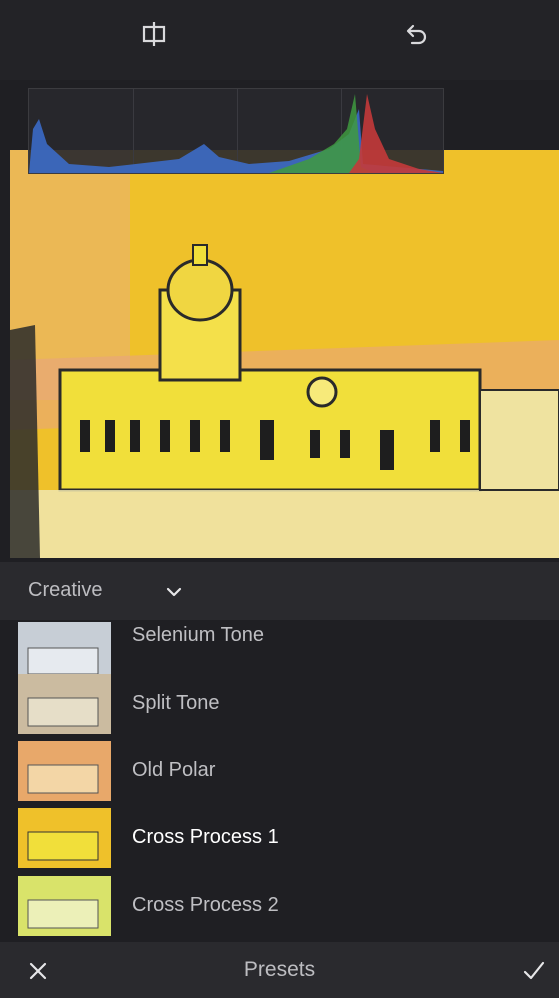  What do you see at coordinates (176, 703) in the screenshot?
I see `preset-label: Split Tone` at bounding box center [176, 703].